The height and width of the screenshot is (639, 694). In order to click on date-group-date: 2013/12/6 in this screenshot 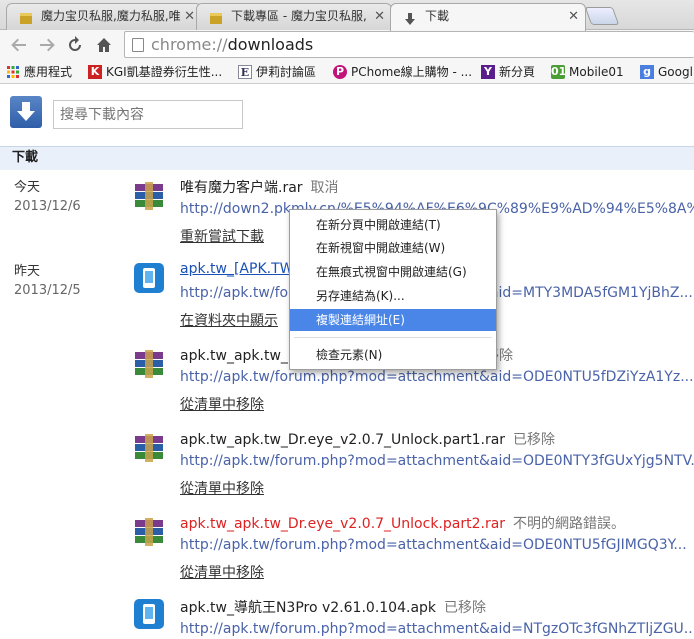, I will do `click(47, 206)`.